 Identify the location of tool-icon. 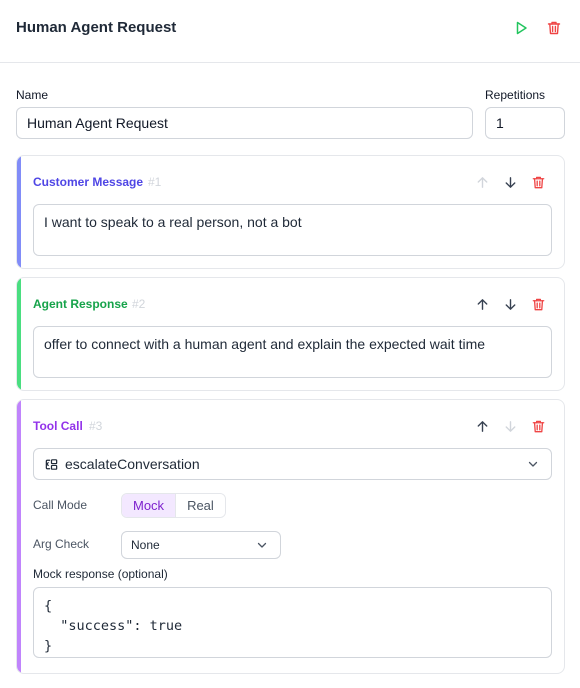
(51, 464).